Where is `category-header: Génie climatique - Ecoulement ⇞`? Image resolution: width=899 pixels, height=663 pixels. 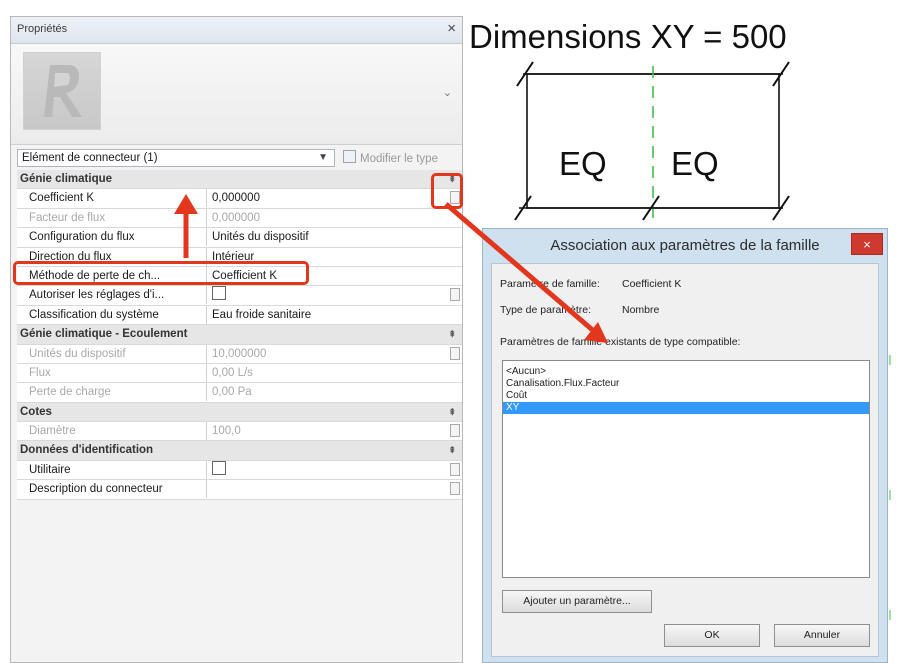
category-header: Génie climatique - Ecoulement ⇞ is located at coordinates (239, 335).